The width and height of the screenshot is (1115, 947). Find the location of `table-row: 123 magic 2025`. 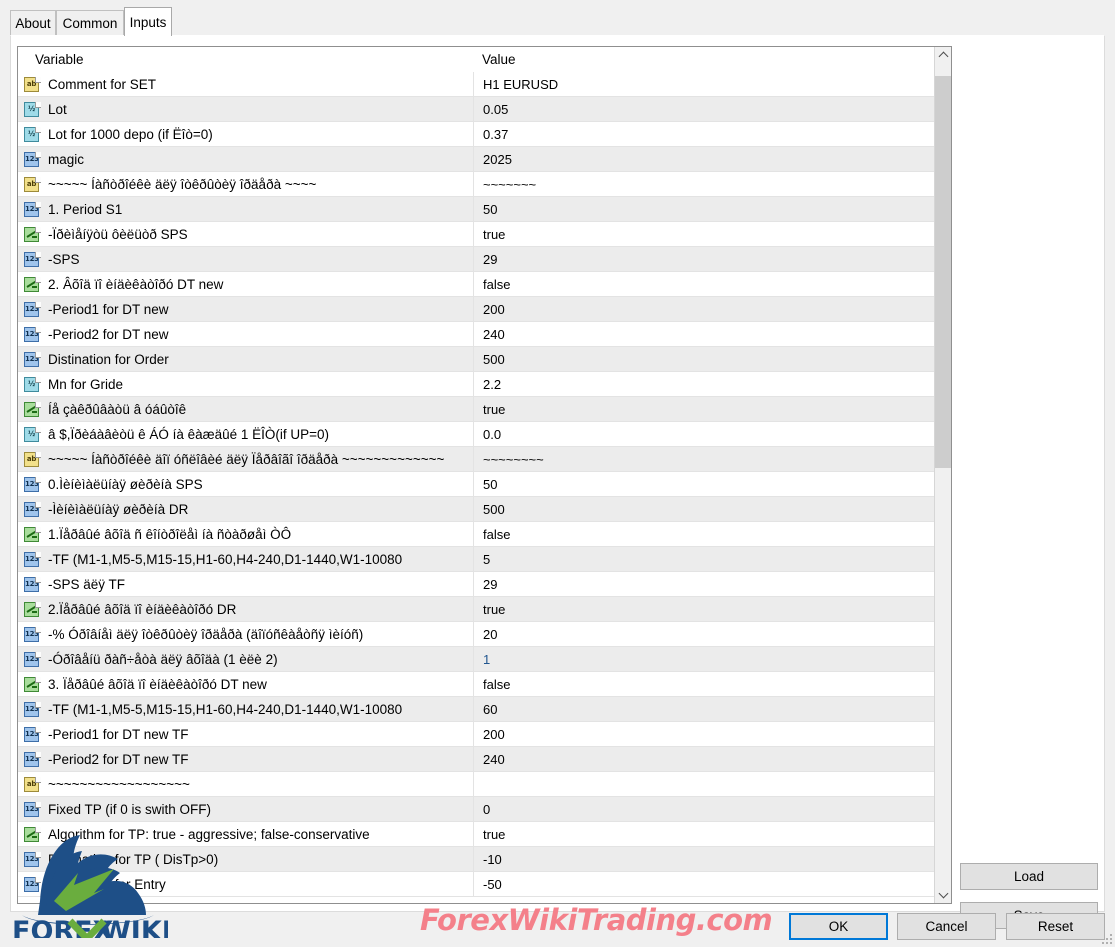

table-row: 123 magic 2025 is located at coordinates (476, 159).